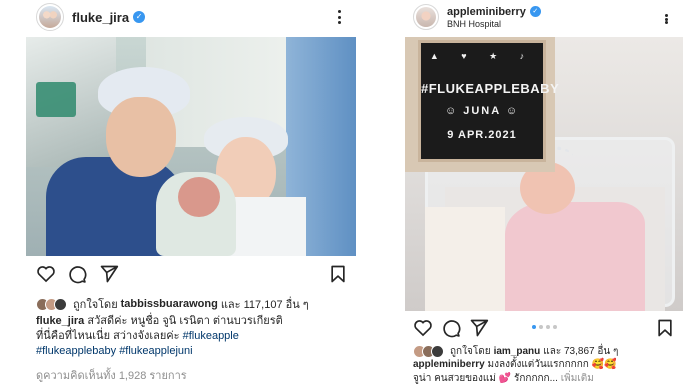  Describe the element at coordinates (191, 17) in the screenshot. I see `post-header: fluke_jira ✓` at that location.